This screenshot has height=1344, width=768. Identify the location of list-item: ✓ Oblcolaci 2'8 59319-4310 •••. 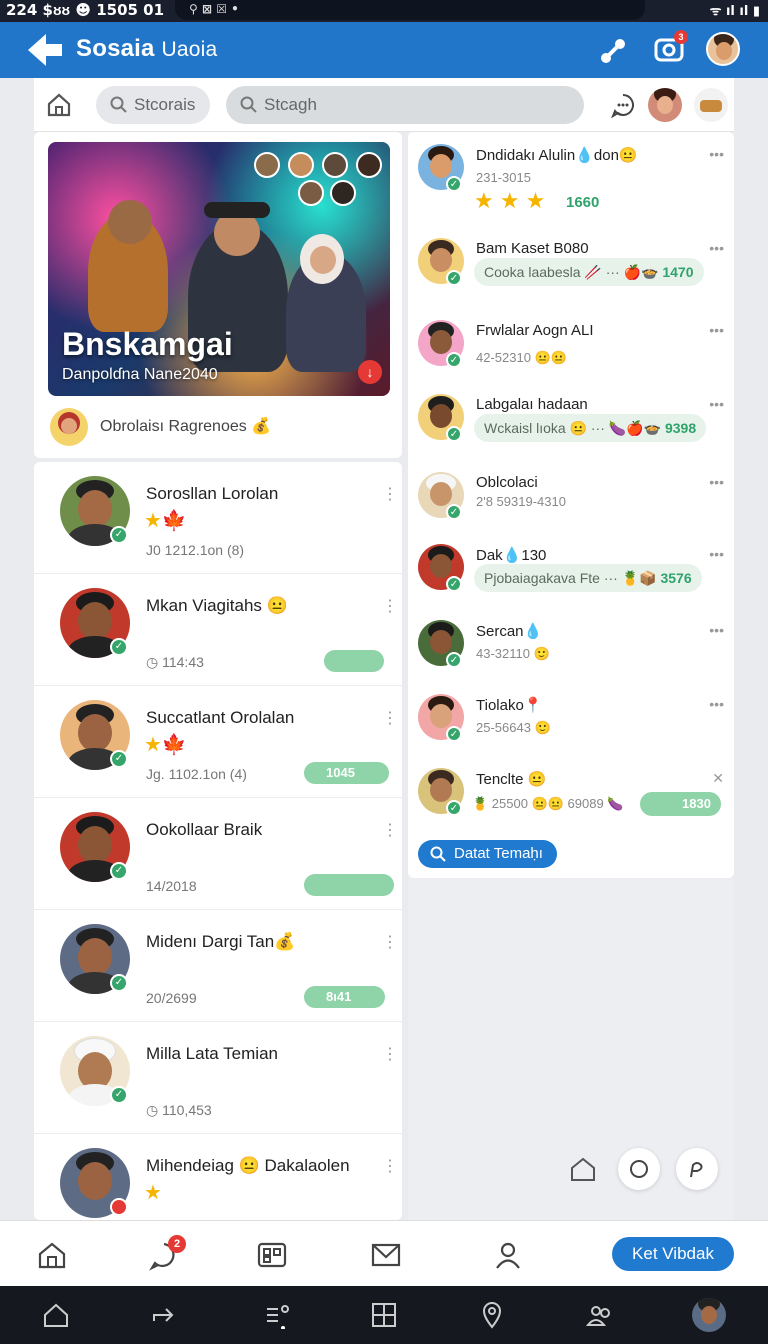
(571, 501).